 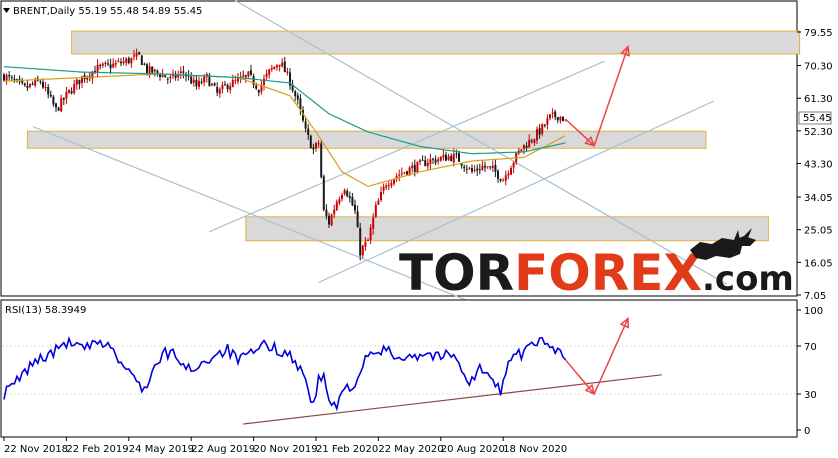 I want to click on time-tick-label: 24 May 2019, so click(x=161, y=449).